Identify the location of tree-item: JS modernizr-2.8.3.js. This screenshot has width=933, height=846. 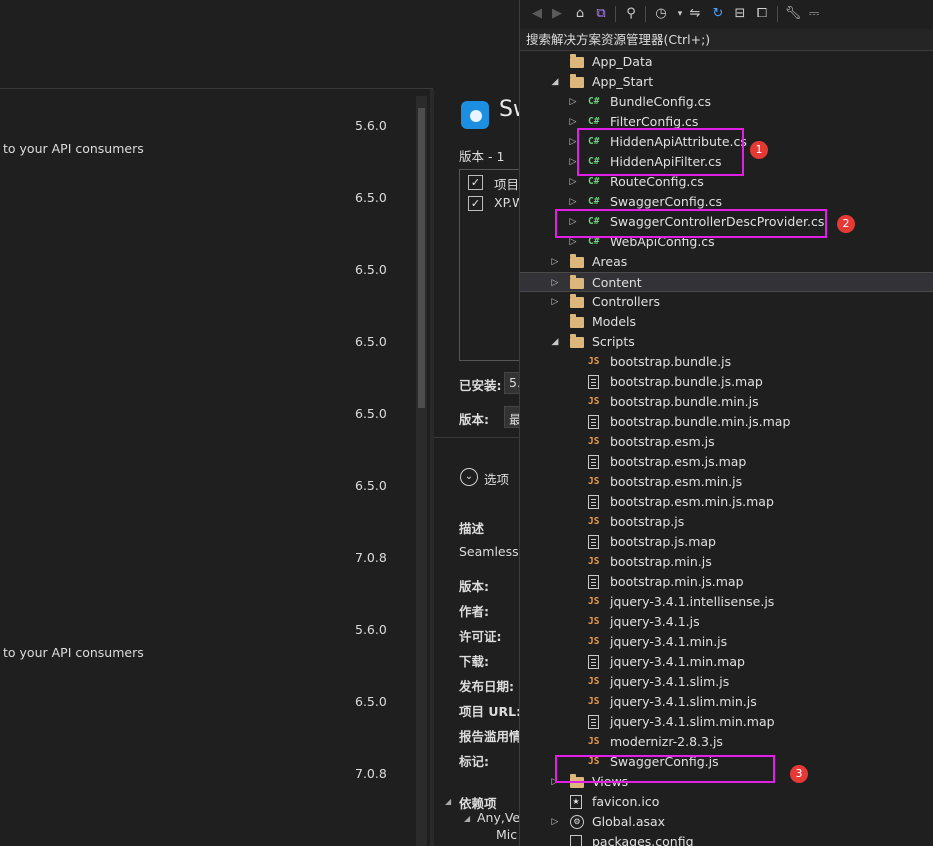
(726, 742).